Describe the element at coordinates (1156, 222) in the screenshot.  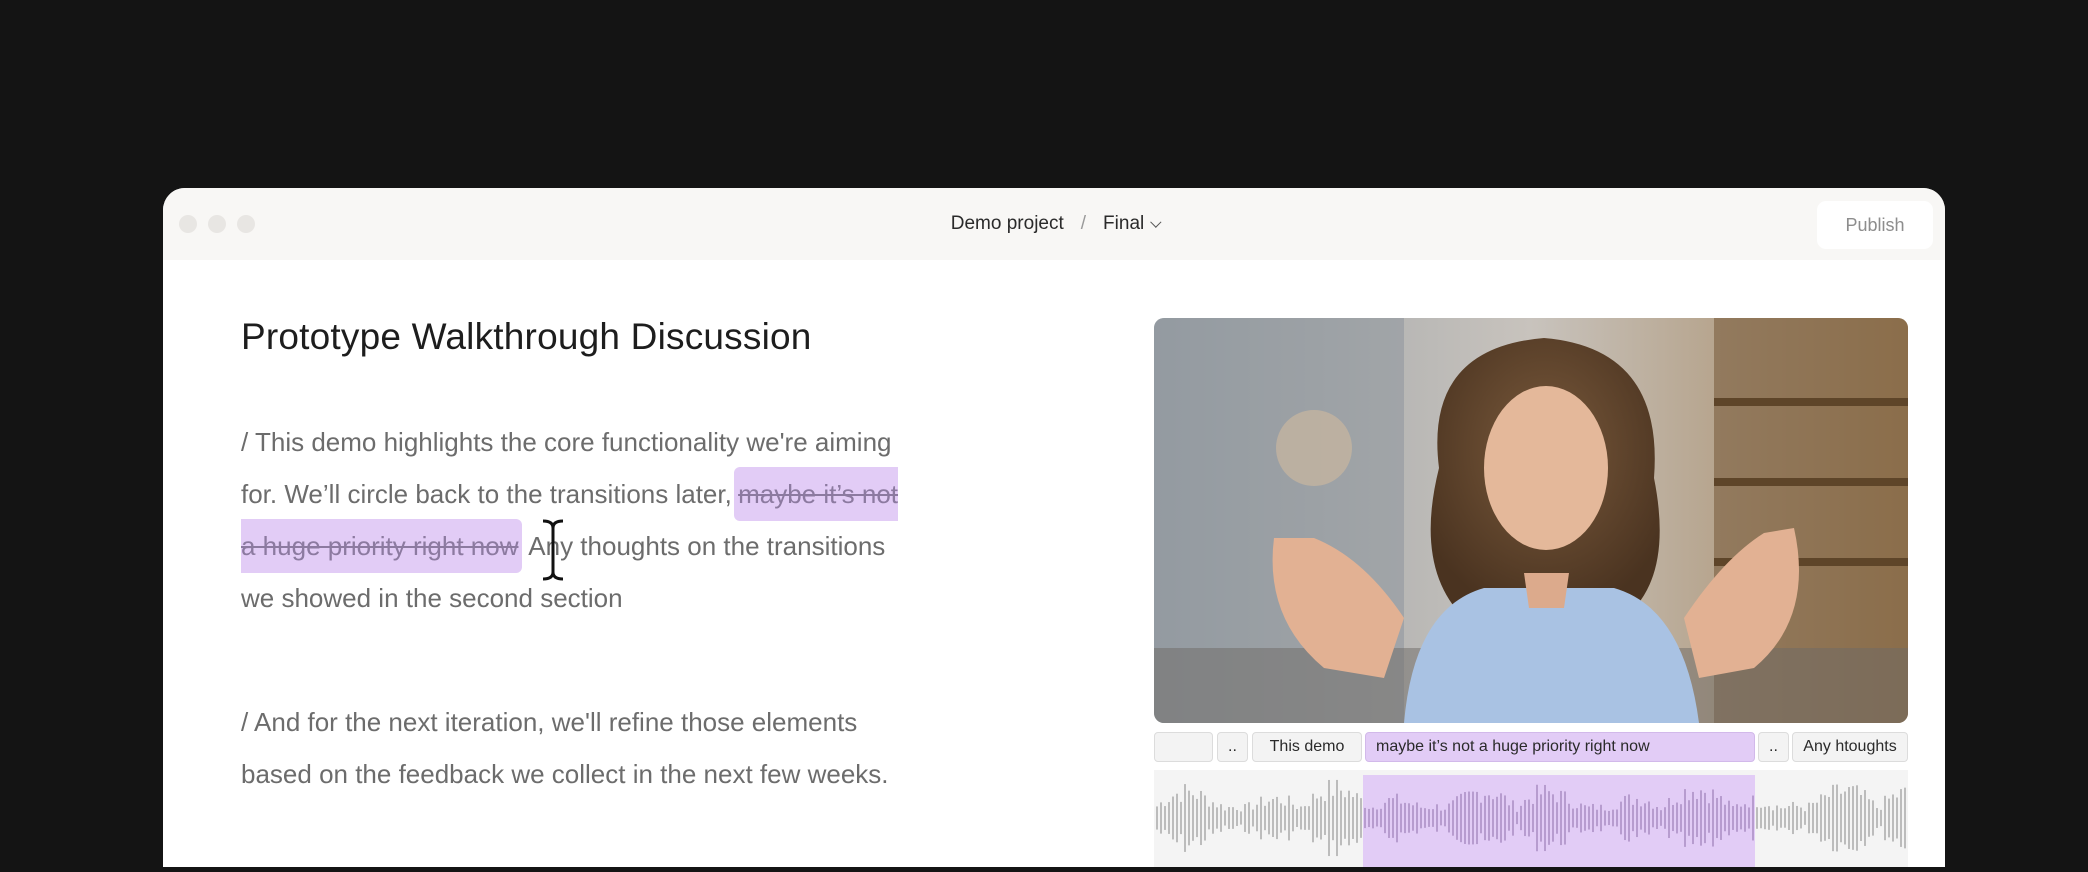
I see `chevron-down-icon` at that location.